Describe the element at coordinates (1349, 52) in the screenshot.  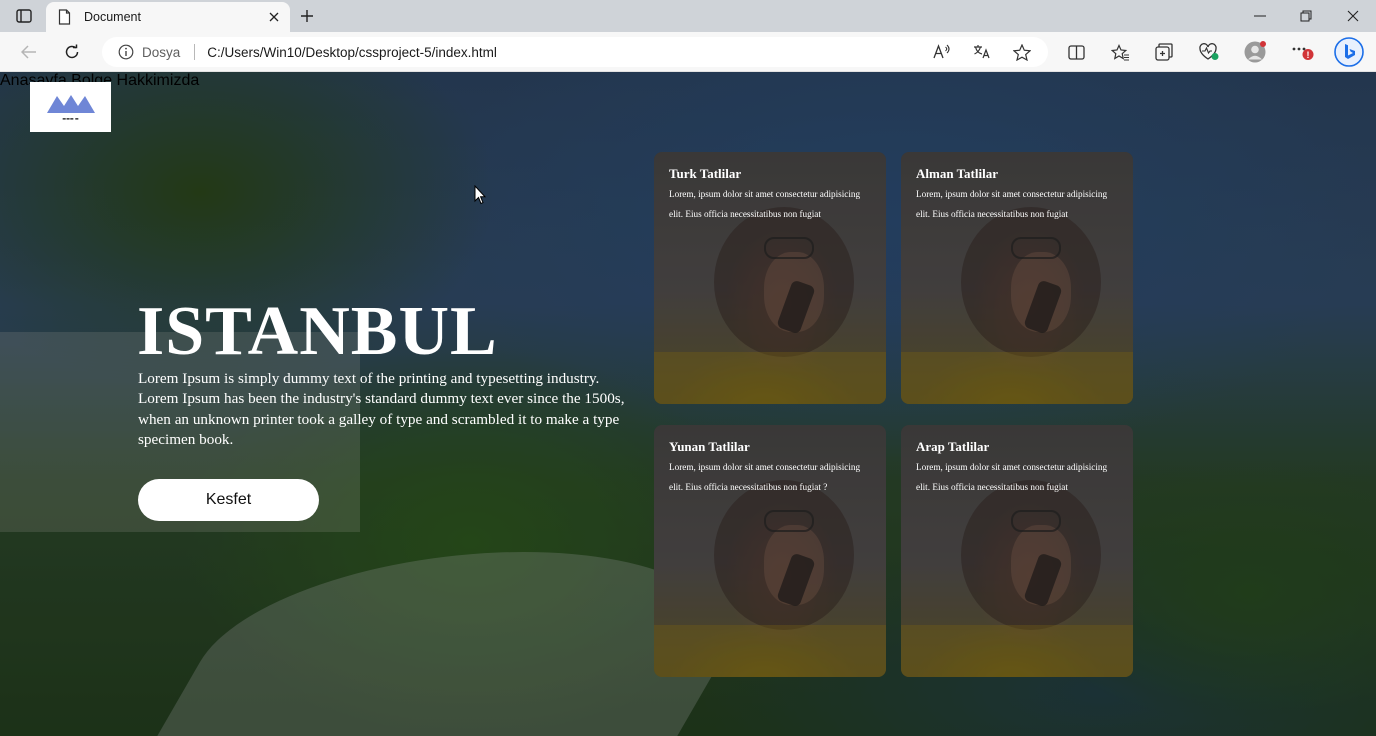
I see `bing-copilot-icon` at that location.